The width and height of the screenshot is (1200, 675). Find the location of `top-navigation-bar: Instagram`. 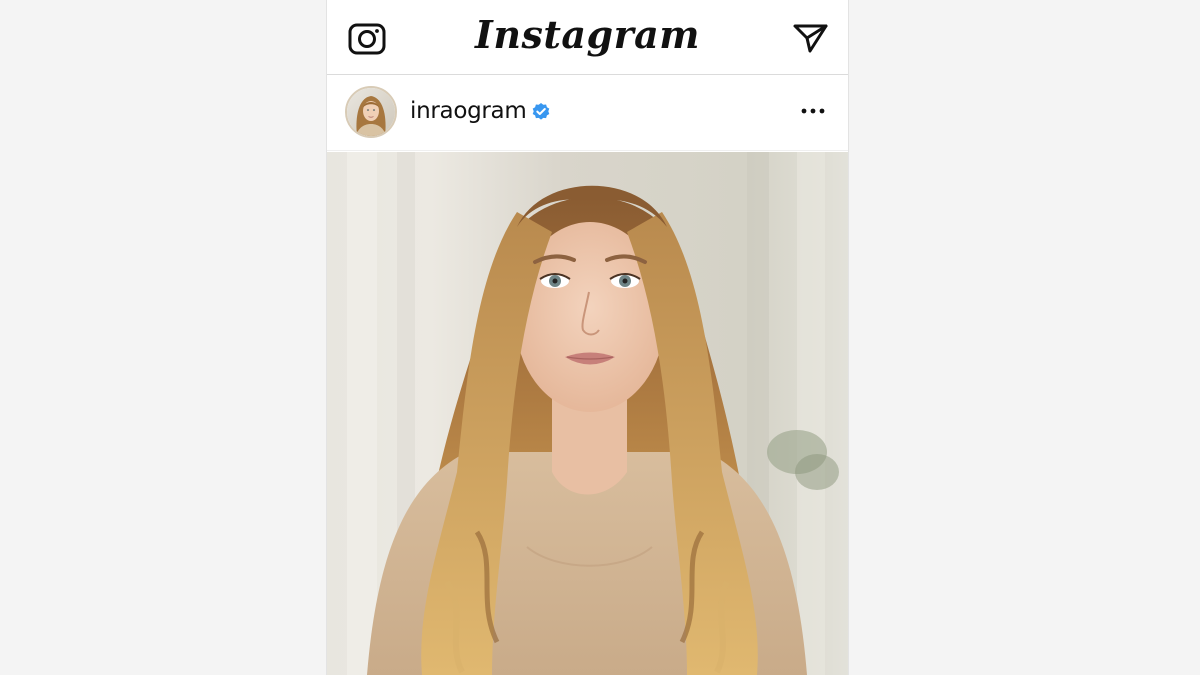

top-navigation-bar: Instagram is located at coordinates (587, 37).